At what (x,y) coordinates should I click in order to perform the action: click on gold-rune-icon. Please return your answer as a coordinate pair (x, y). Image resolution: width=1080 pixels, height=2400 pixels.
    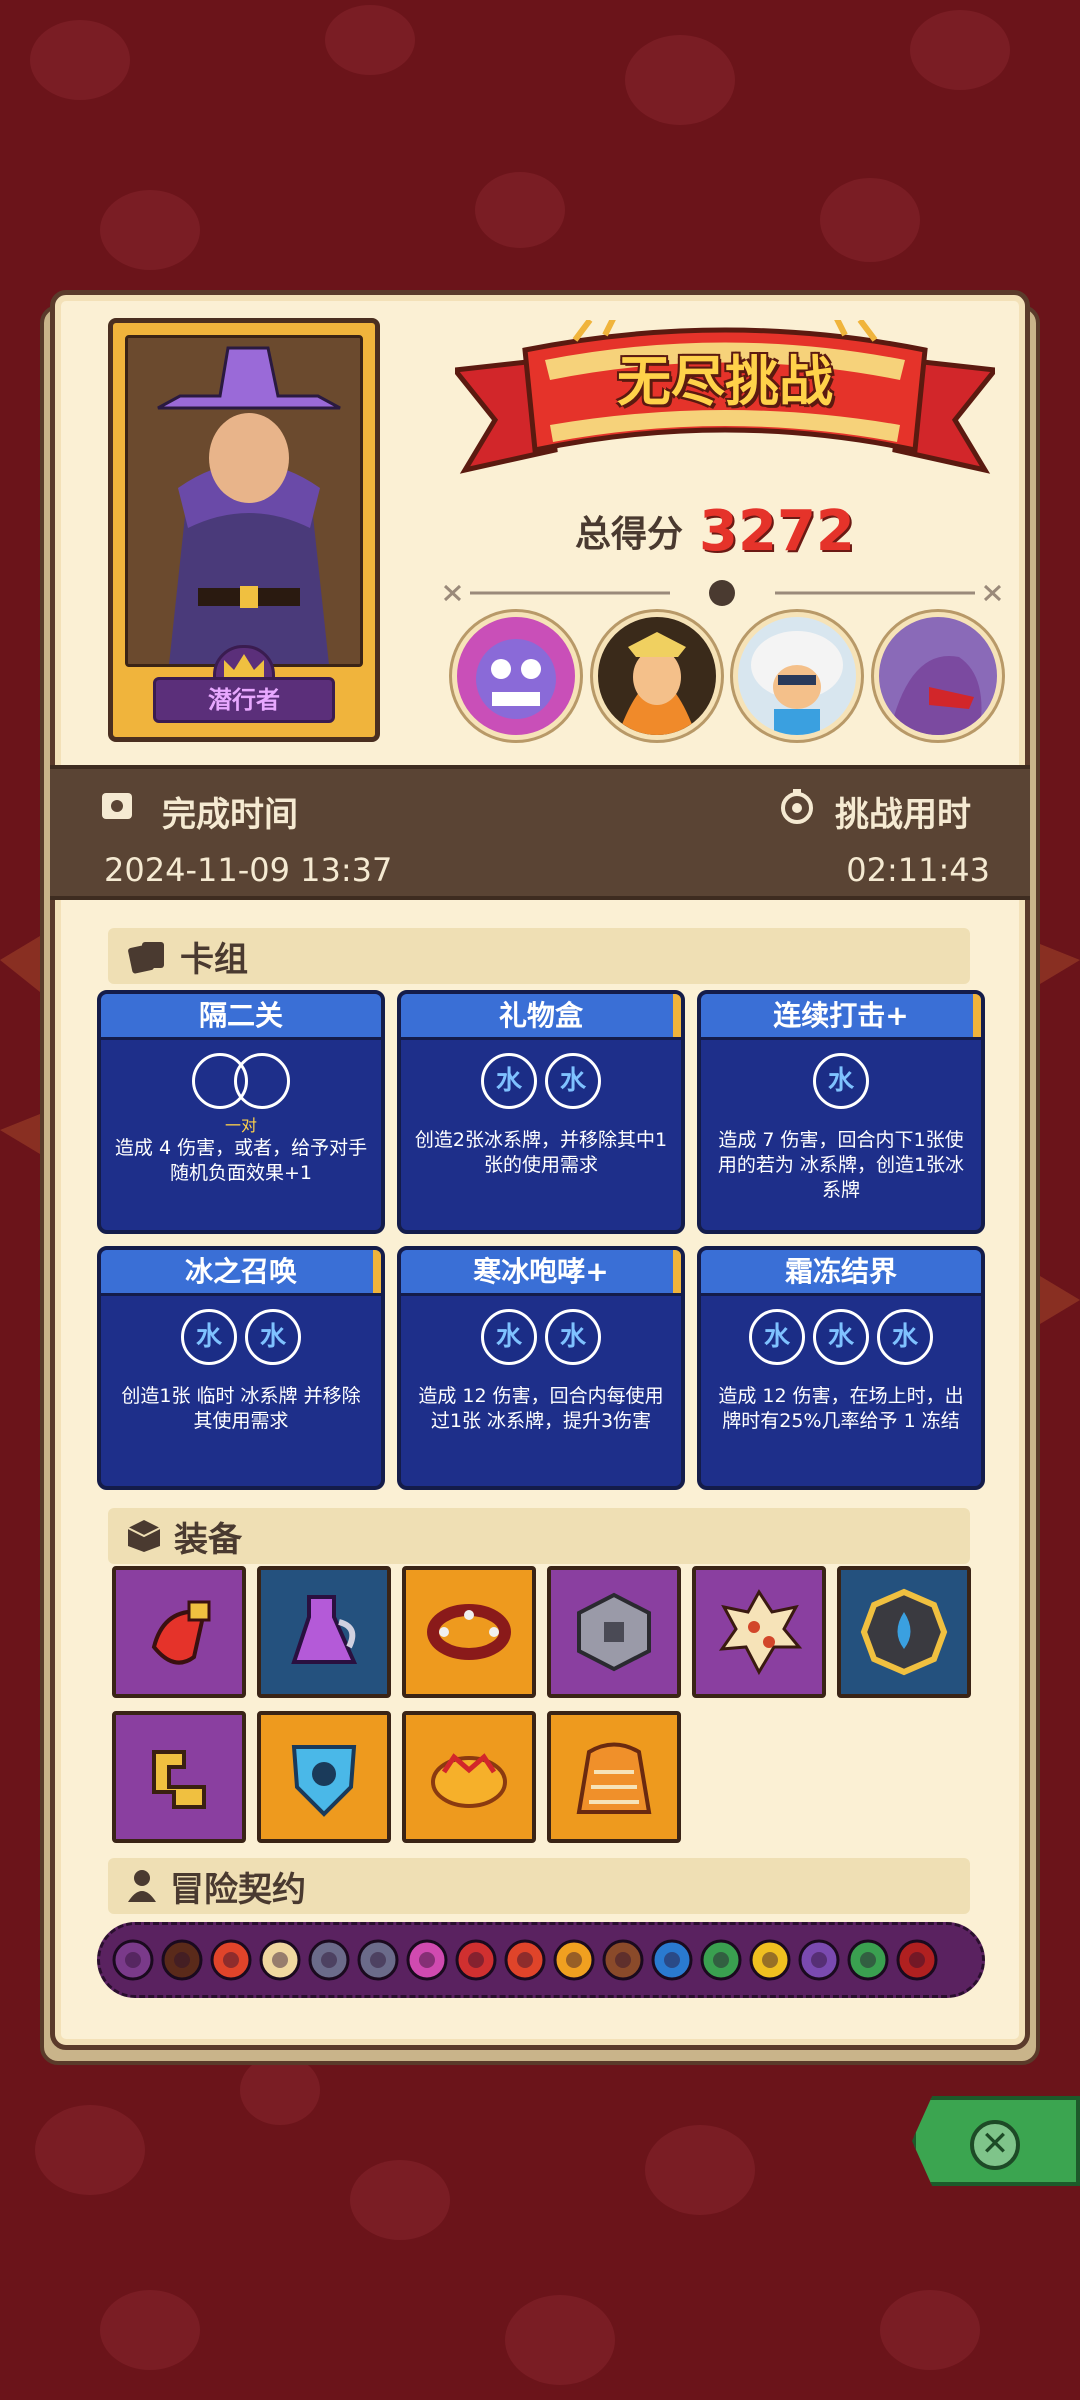
    Looking at the image, I should click on (179, 1777).